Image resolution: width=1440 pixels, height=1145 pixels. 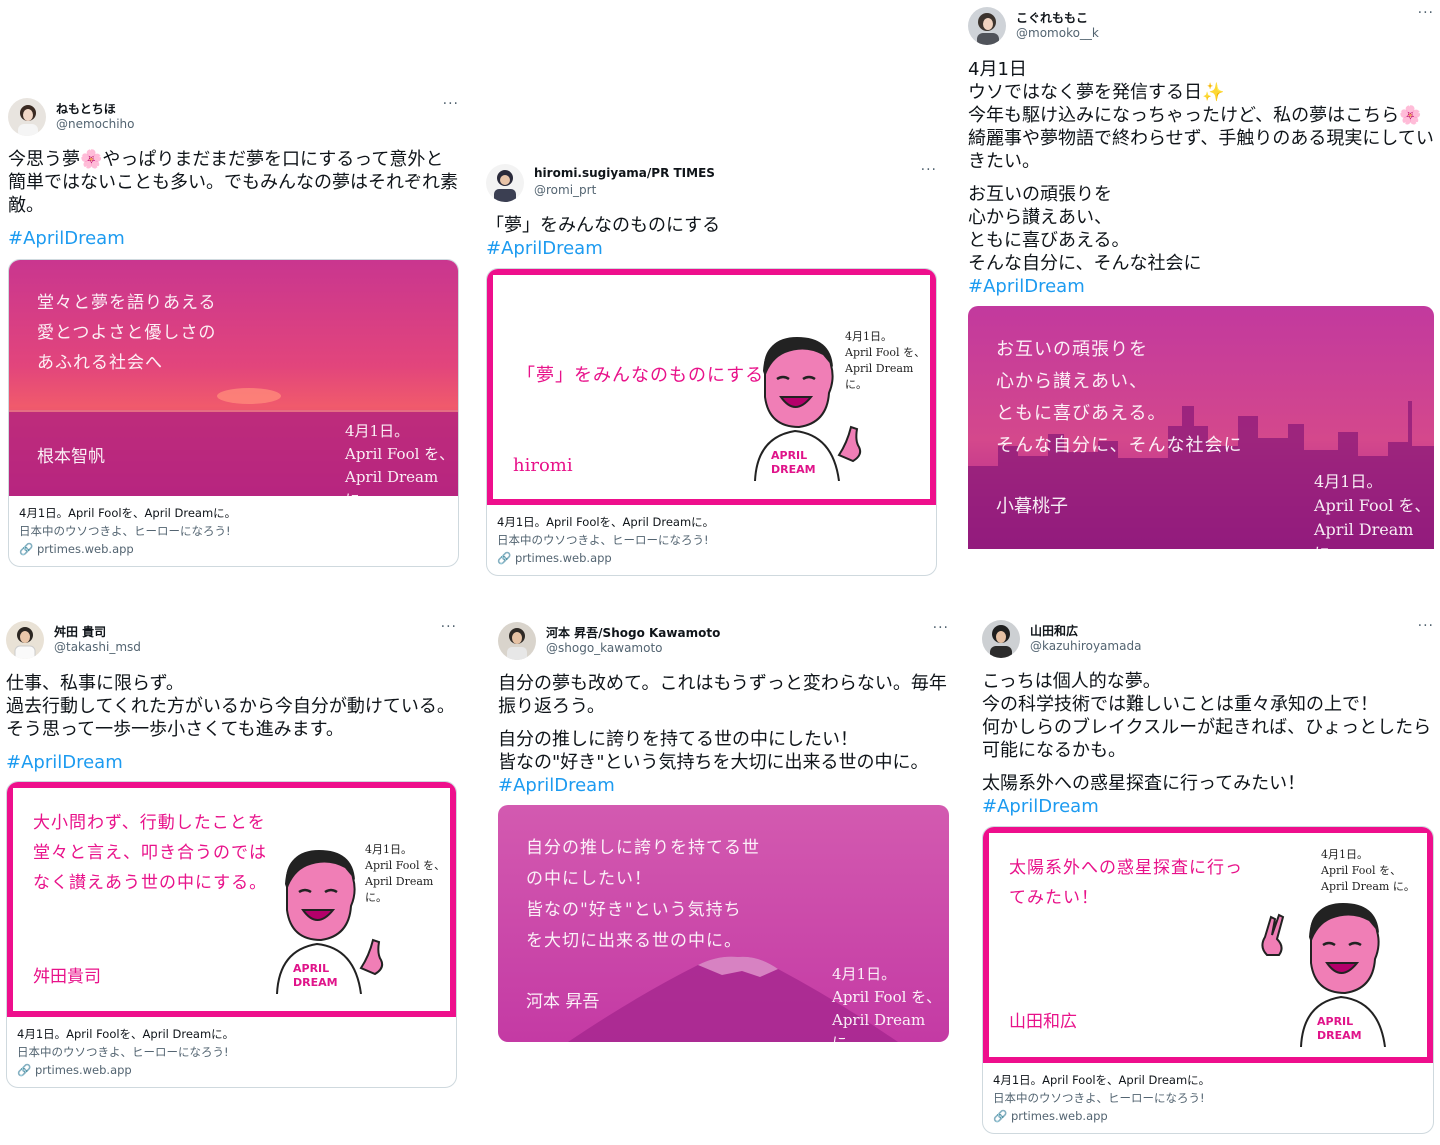 I want to click on tweet-header: 山田和広 @kazuhiroyamada ···, so click(x=1208, y=639).